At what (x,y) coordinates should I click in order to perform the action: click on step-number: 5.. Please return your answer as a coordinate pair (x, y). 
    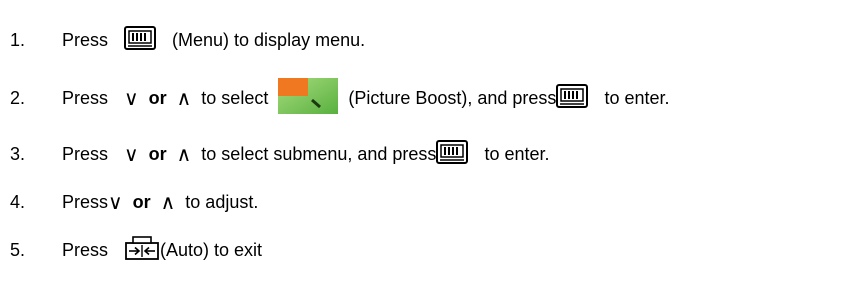
    Looking at the image, I should click on (18, 249).